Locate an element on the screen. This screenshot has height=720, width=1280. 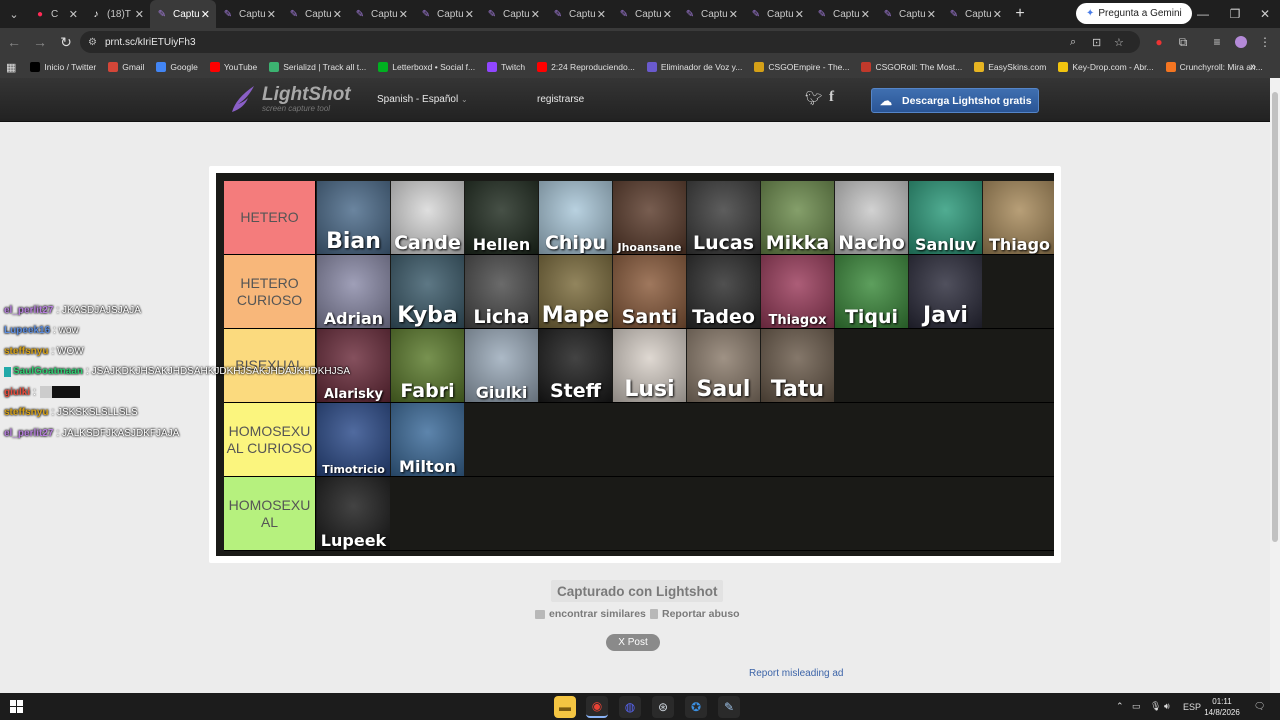
find-similar-link: encontrar similares is located at coordinates (590, 614).